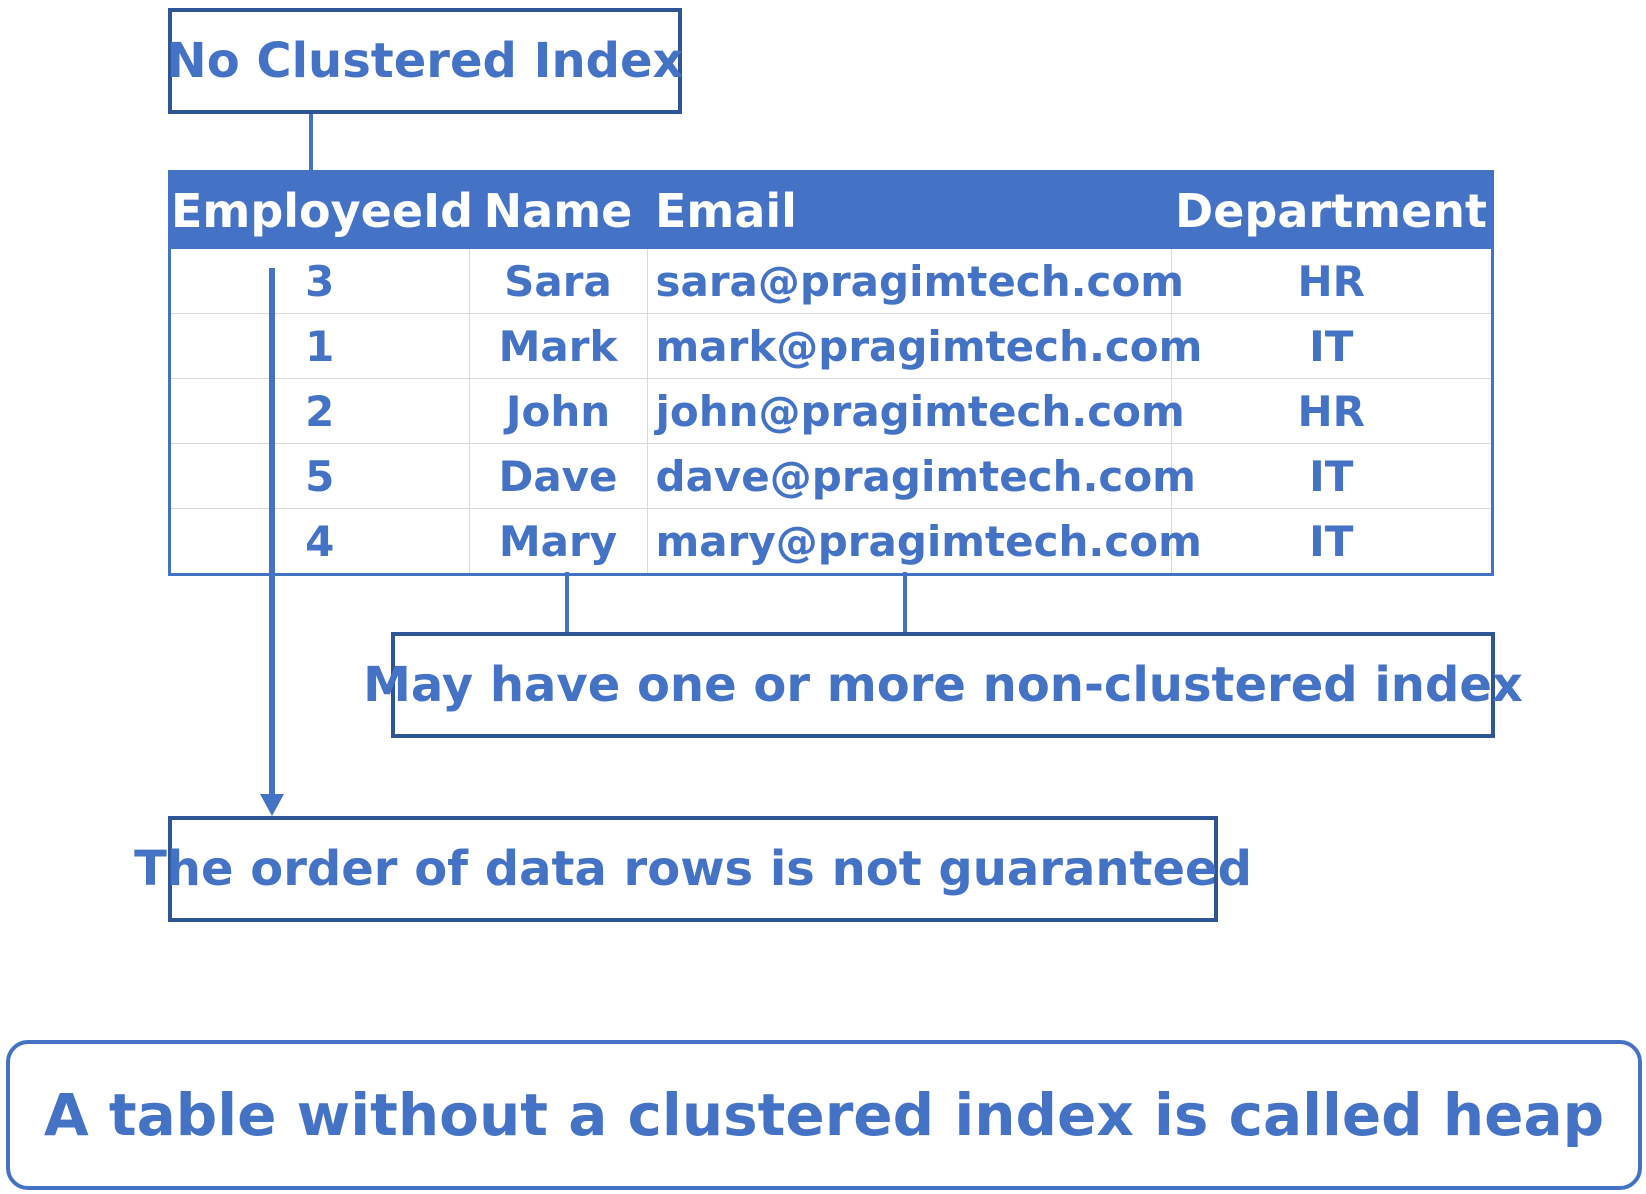 The image size is (1646, 1194). I want to click on cell-employeeid: 3, so click(320, 281).